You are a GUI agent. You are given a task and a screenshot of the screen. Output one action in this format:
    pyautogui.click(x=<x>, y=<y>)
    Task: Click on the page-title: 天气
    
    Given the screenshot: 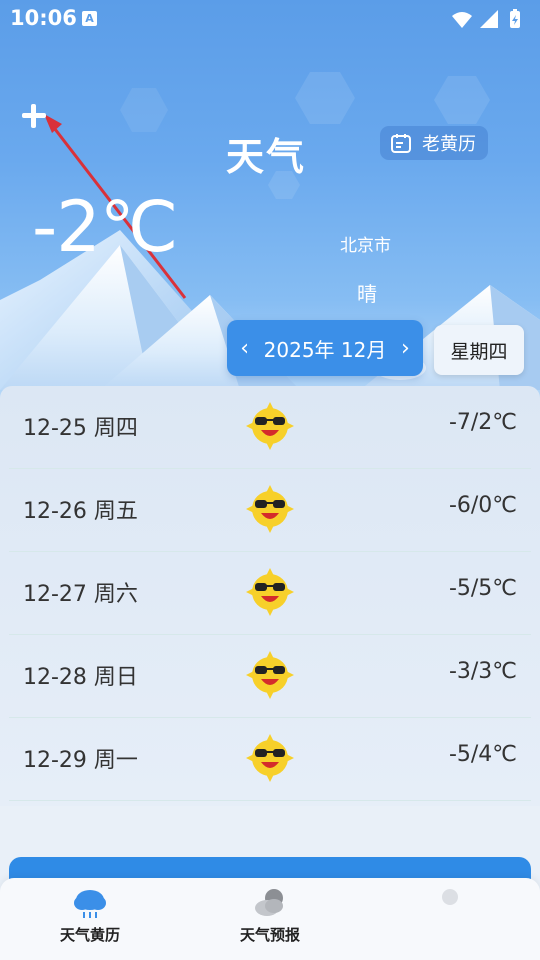 What is the action you would take?
    pyautogui.click(x=266, y=157)
    